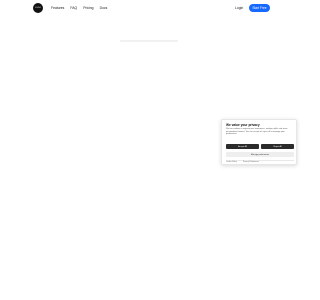 The height and width of the screenshot is (300, 320). Describe the element at coordinates (239, 8) in the screenshot. I see `login-link: Login` at that location.